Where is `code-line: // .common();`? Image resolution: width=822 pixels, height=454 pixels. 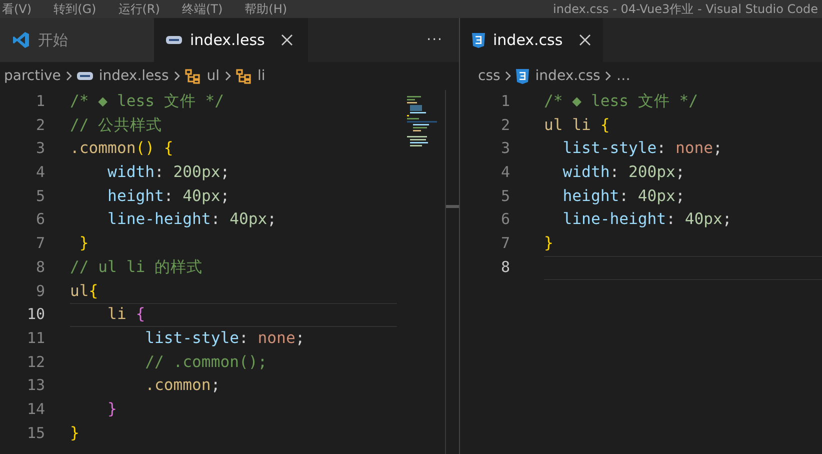 code-line: // .common(); is located at coordinates (206, 362).